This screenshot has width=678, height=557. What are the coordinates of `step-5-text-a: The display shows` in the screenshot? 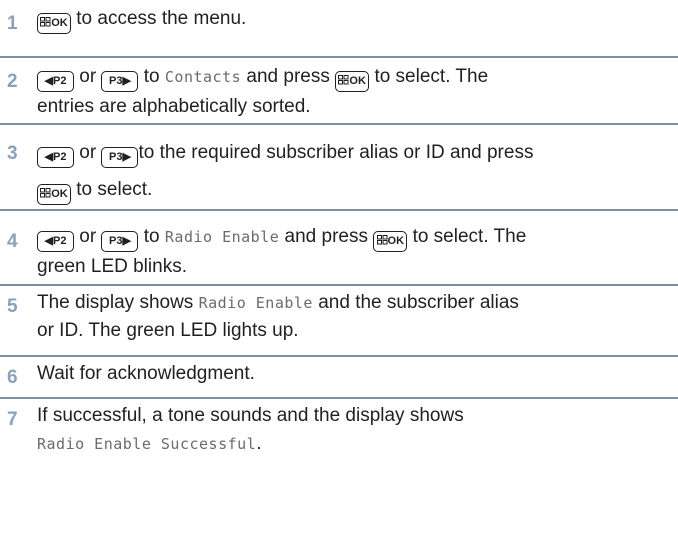 It's located at (115, 302).